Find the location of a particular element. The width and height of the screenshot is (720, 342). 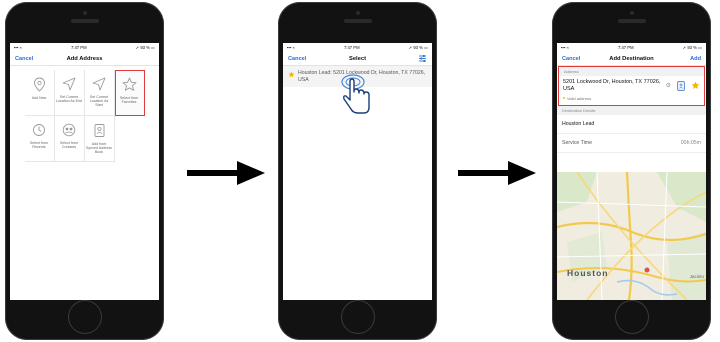

service-time-value: 00h:05m is located at coordinates (690, 142).